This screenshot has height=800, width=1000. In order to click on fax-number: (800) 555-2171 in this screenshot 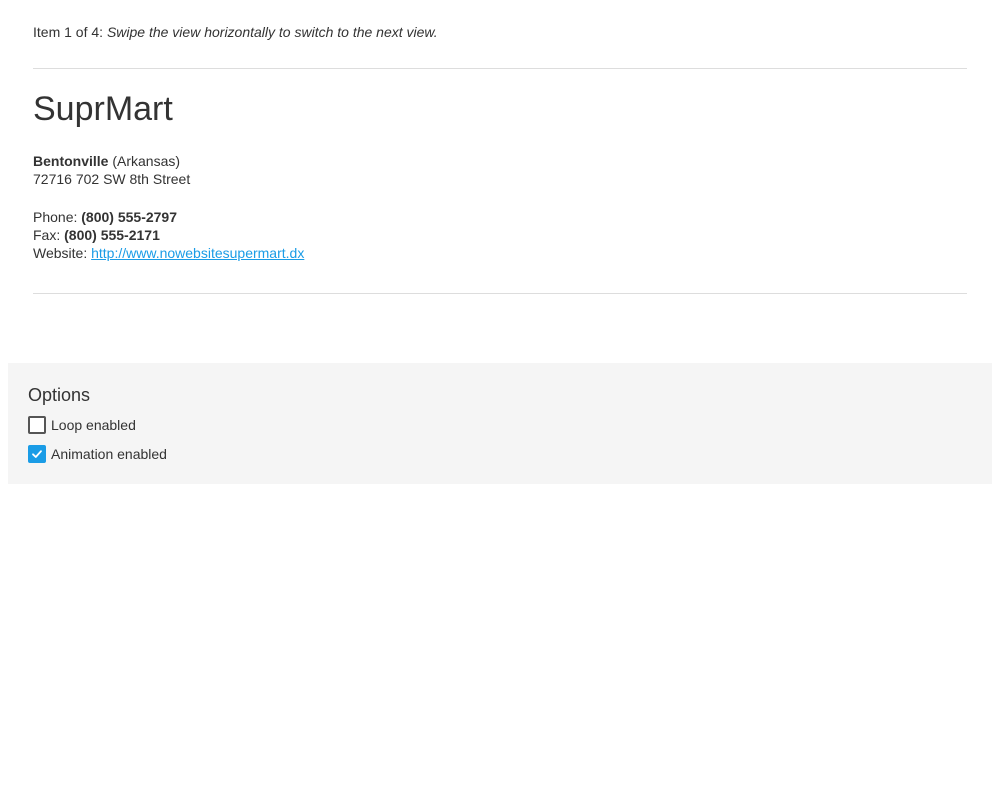, I will do `click(112, 235)`.